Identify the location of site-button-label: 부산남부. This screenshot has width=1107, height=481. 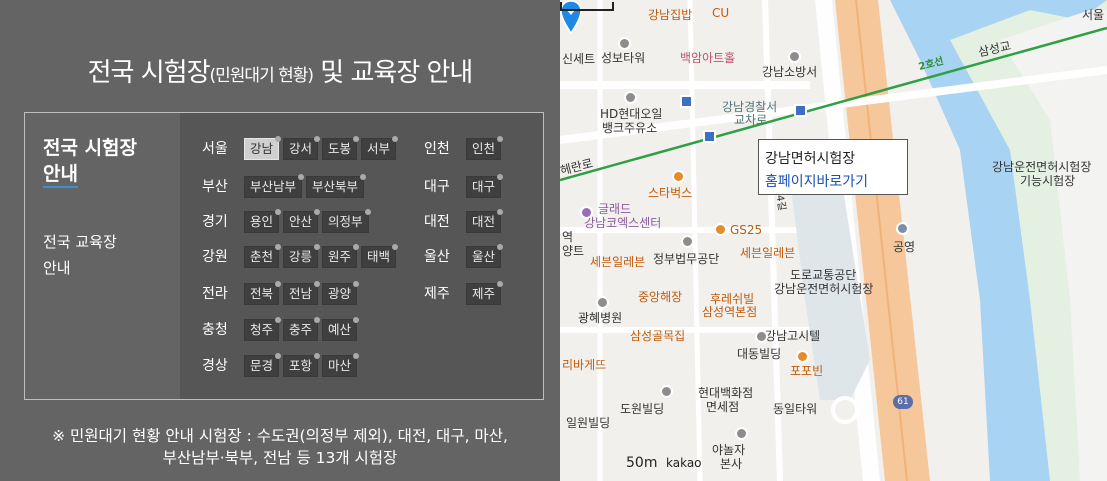
(273, 186).